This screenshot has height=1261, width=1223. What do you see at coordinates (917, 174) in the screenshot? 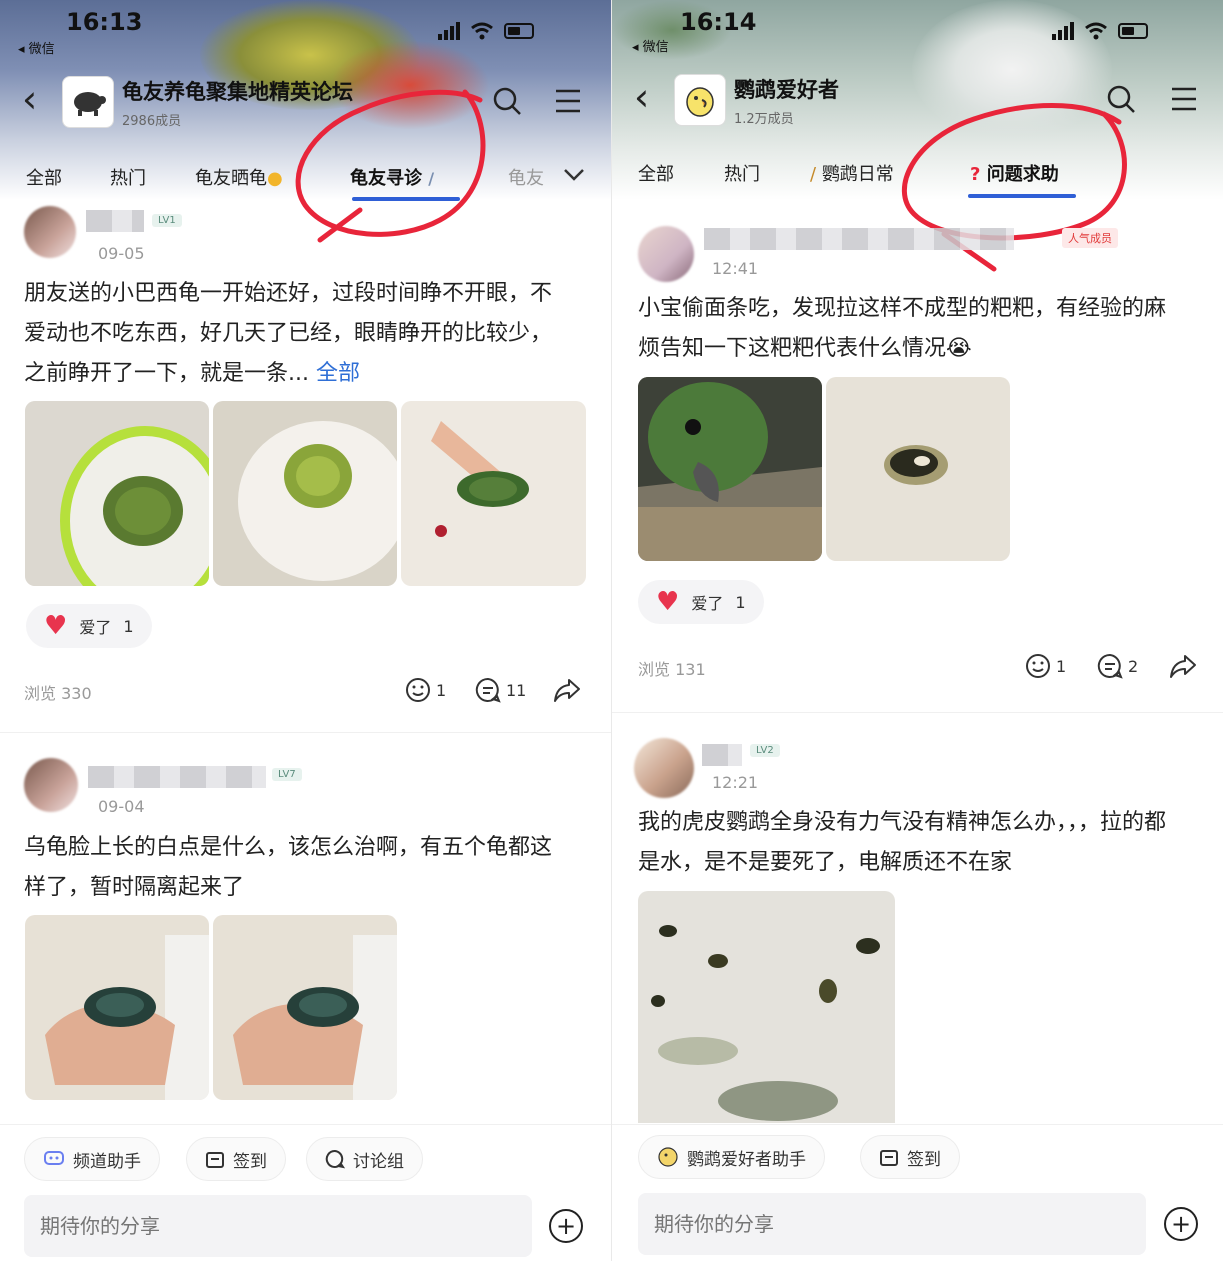
I see `tab-bar: 全部 热门 / 鹦鹉日常 ? 问题求助` at bounding box center [917, 174].